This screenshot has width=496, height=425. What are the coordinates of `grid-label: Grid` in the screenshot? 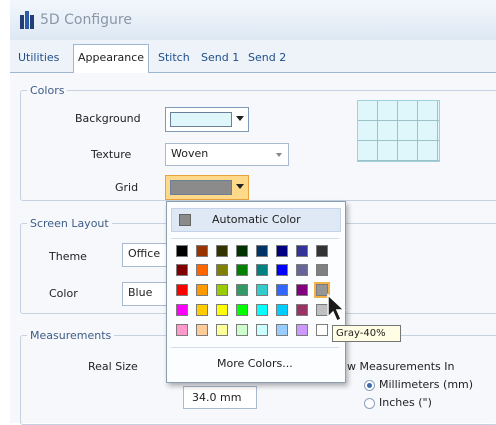 It's located at (127, 187).